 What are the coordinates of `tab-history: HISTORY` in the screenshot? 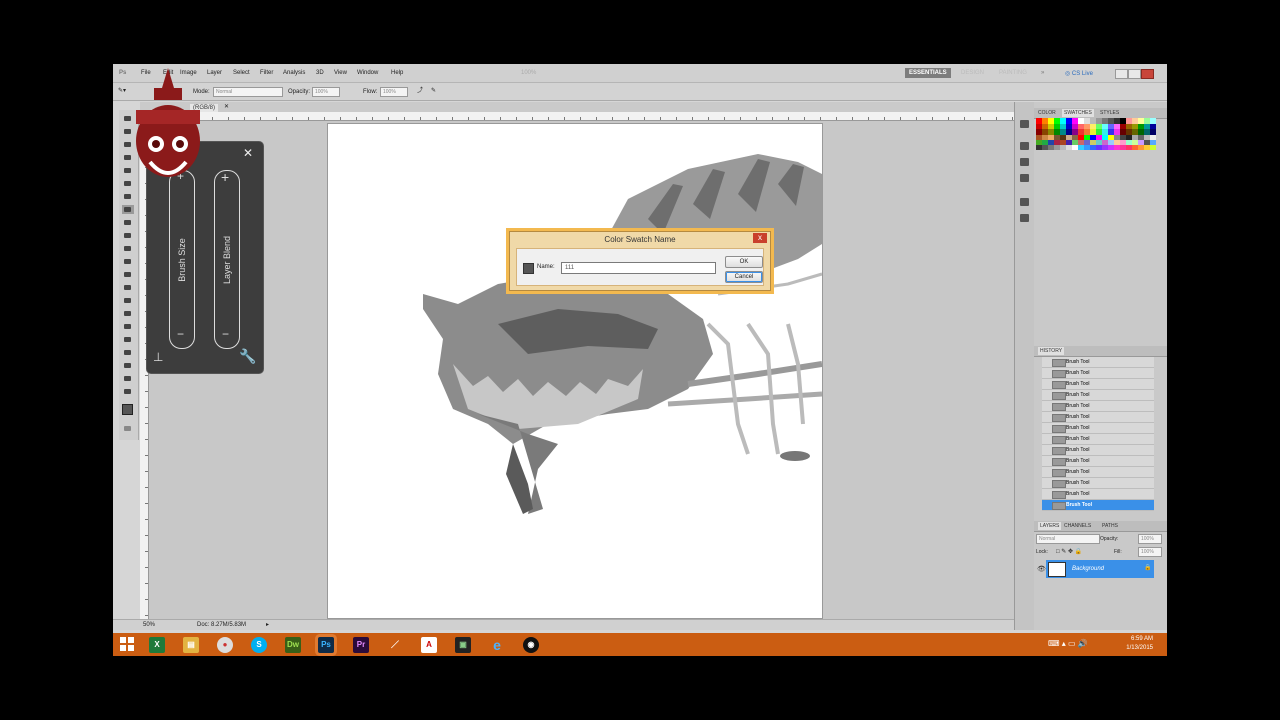 It's located at (1051, 351).